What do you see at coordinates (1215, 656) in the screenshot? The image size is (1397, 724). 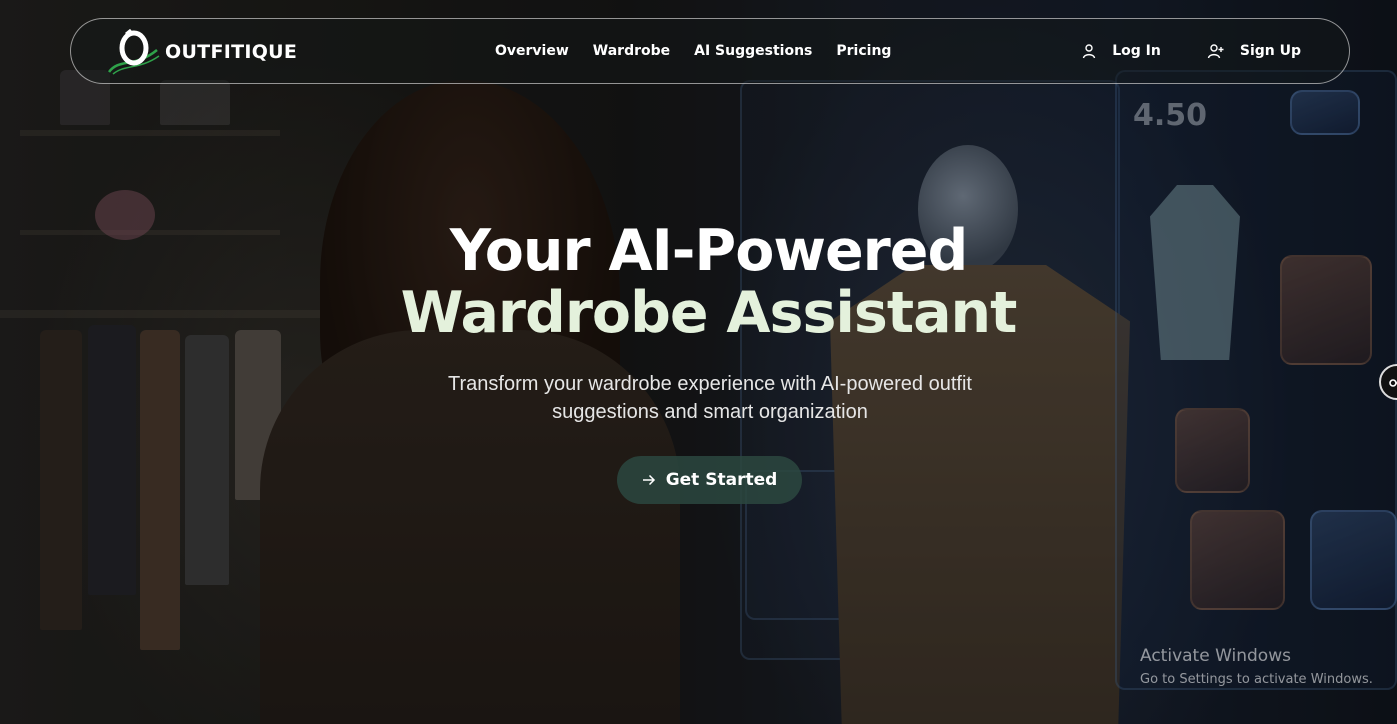 I see `watermark-title: Activate Windows` at bounding box center [1215, 656].